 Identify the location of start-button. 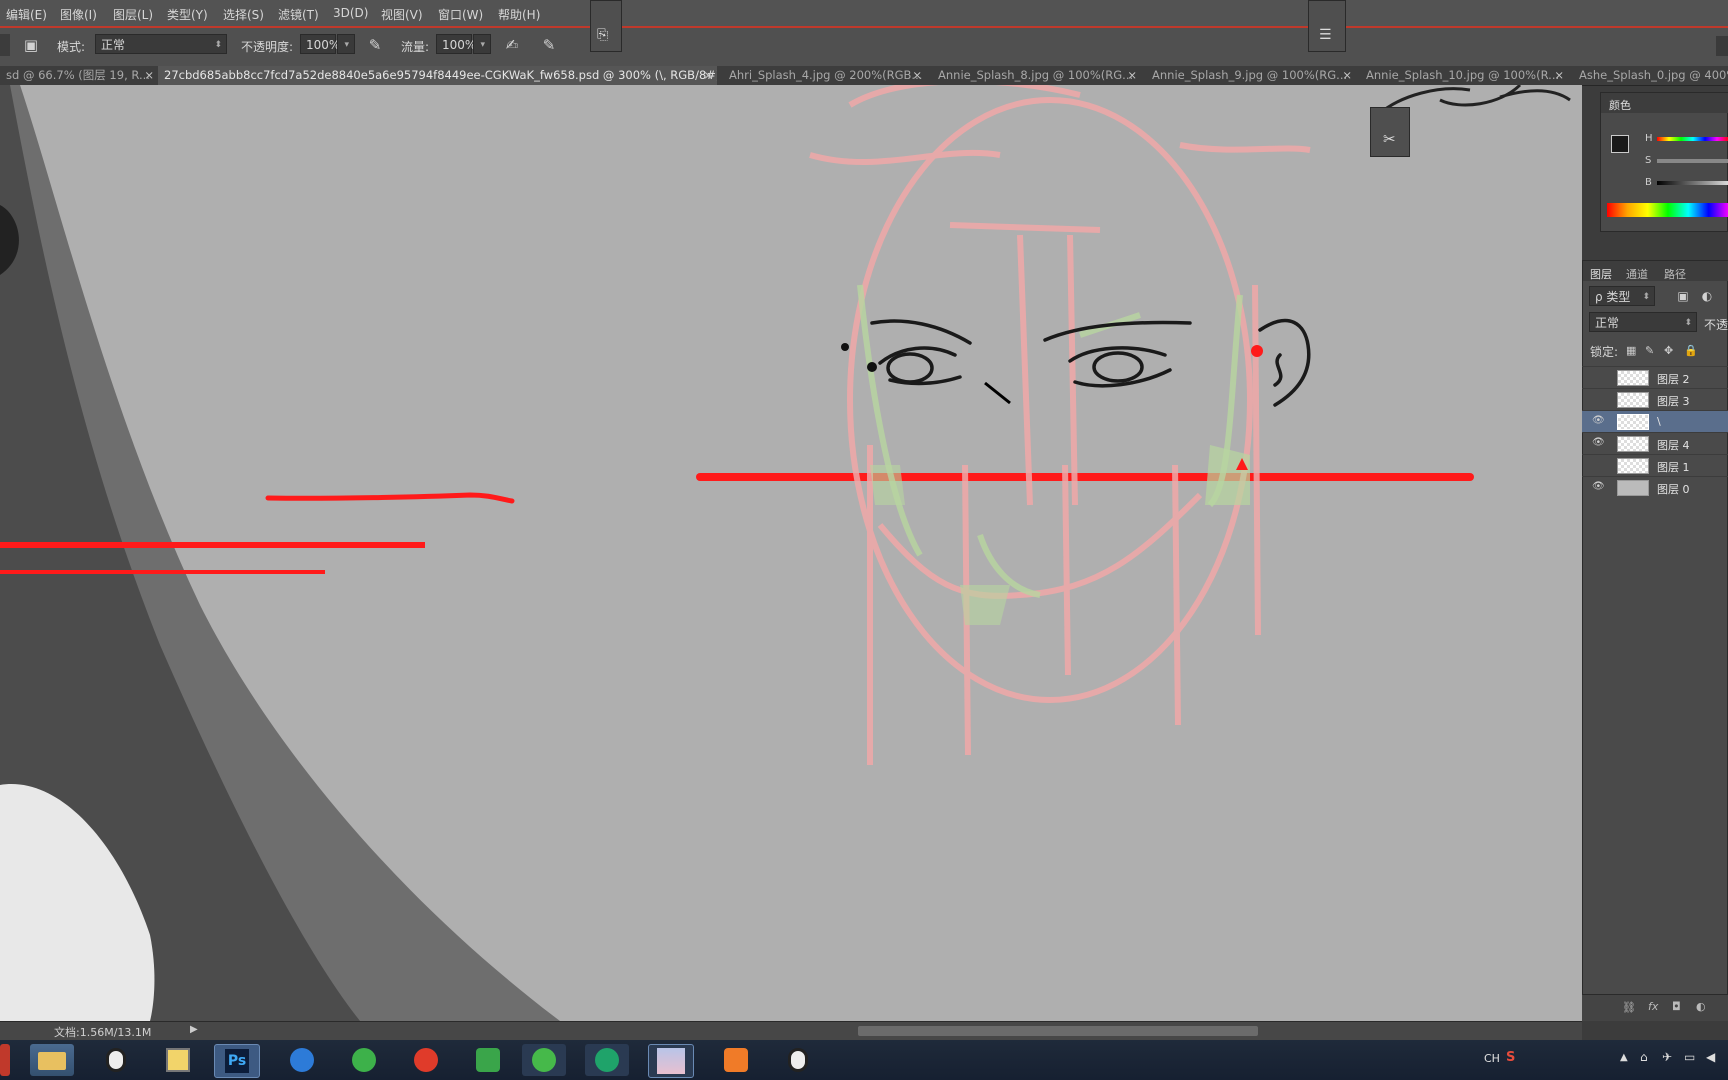
(5, 1060).